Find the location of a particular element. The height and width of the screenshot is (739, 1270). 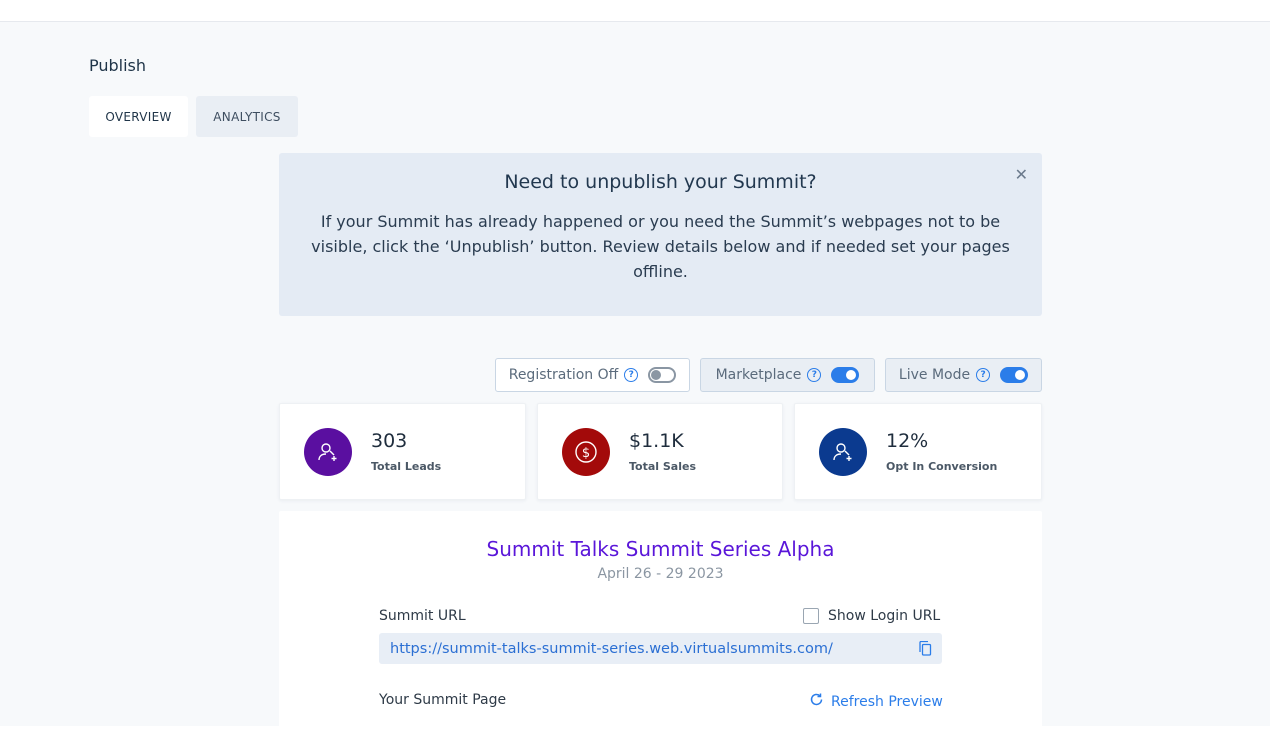

close-icon: ✕ is located at coordinates (1021, 174).